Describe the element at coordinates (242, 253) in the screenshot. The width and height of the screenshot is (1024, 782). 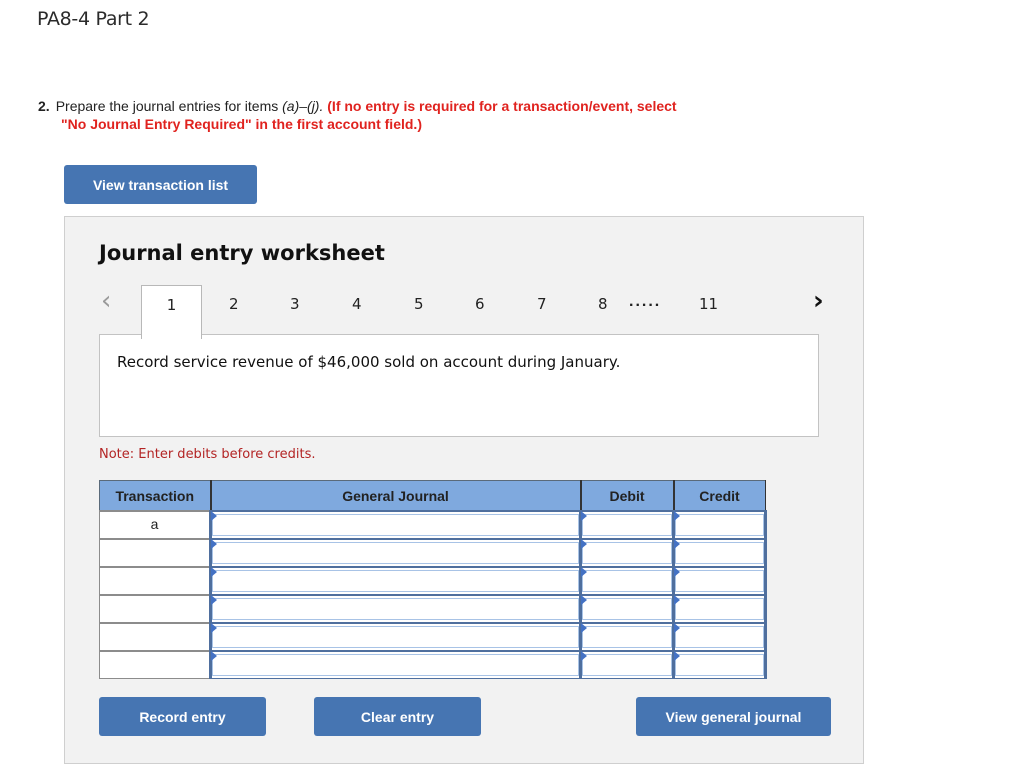
I see `worksheet-title: Journal entry worksheet` at that location.